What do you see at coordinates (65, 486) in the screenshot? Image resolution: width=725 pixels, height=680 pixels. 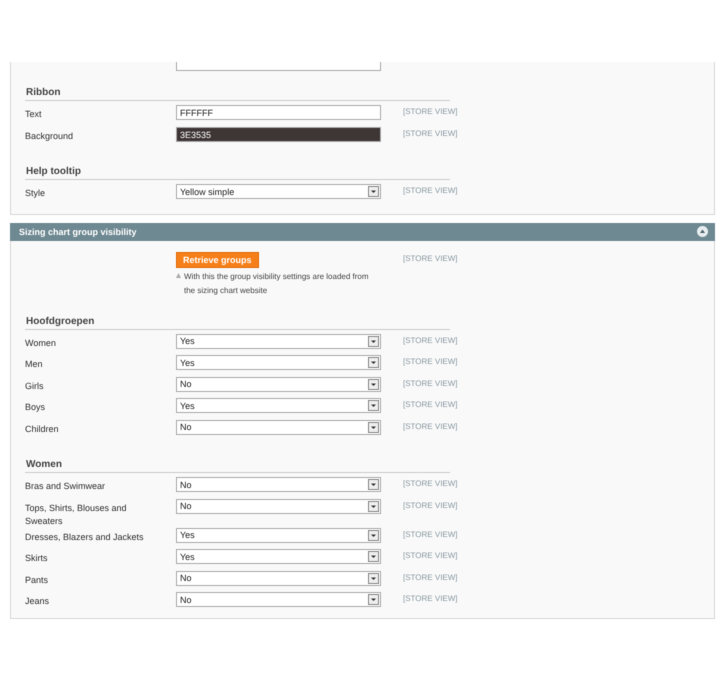 I see `field-label: Bras and Swimwear` at bounding box center [65, 486].